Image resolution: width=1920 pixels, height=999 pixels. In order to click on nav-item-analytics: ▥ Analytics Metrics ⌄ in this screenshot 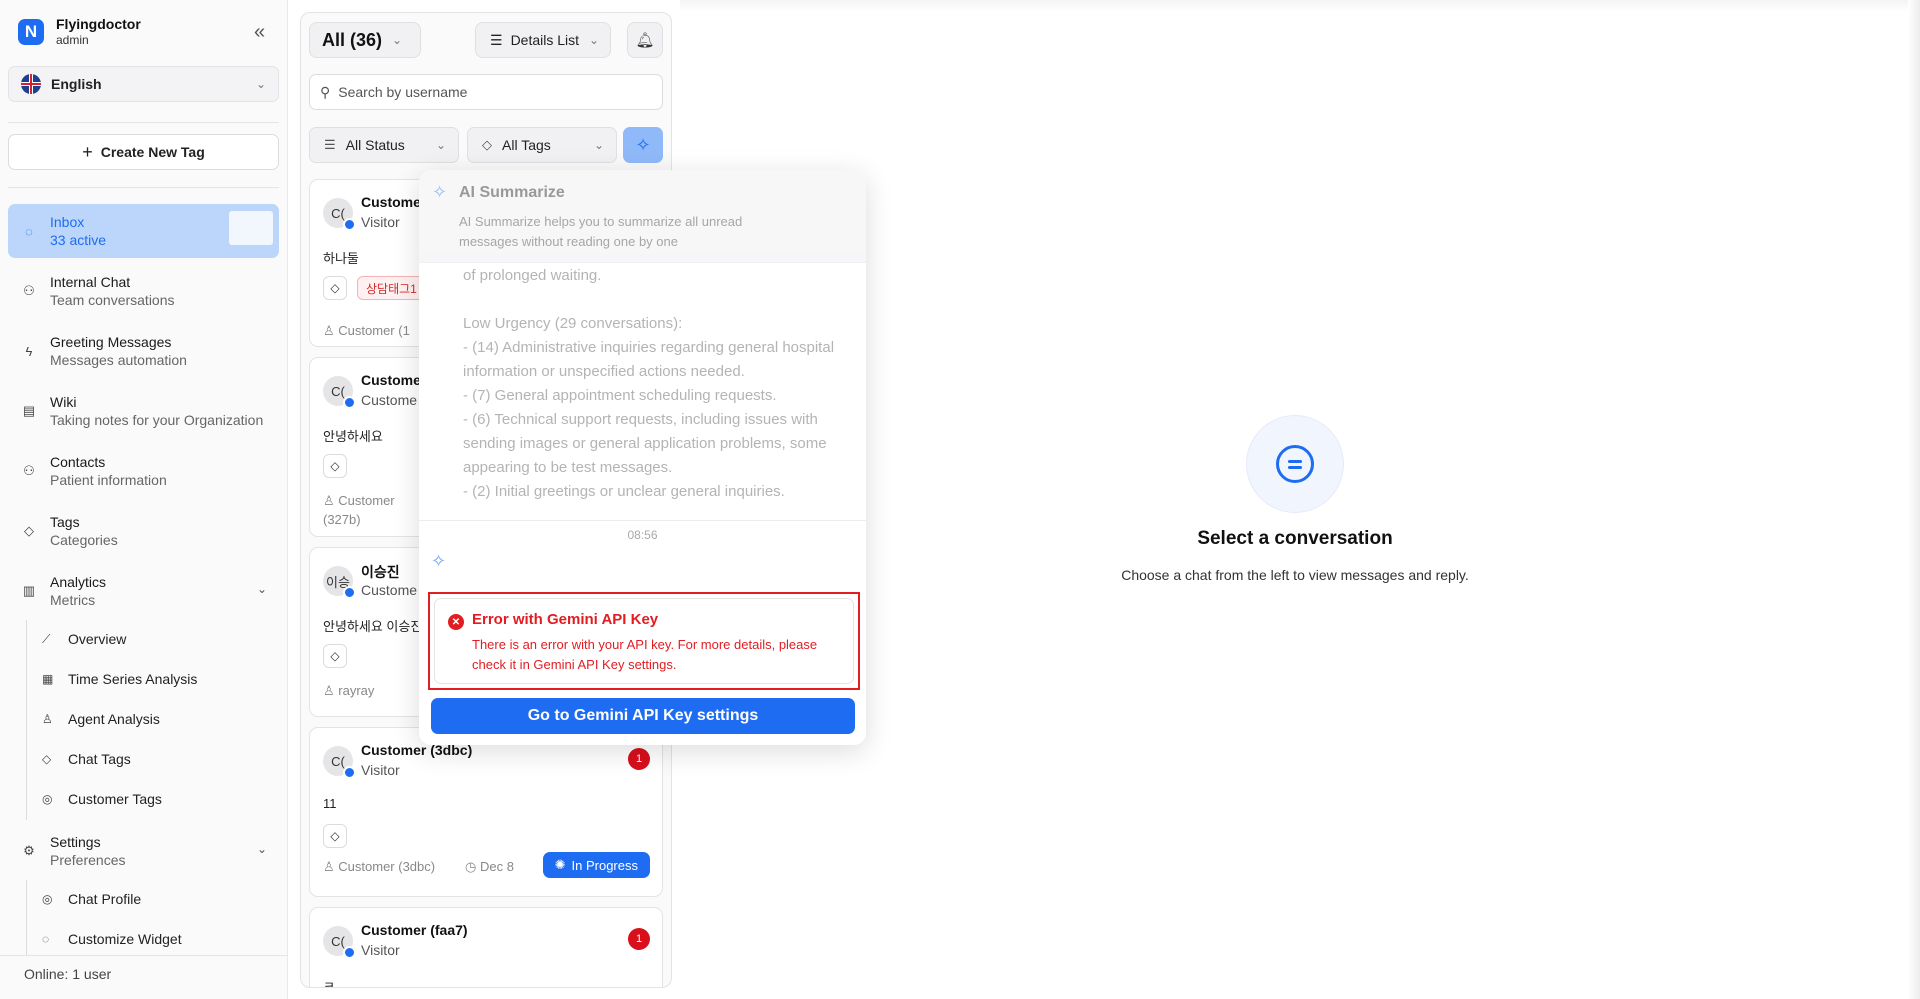, I will do `click(143, 591)`.